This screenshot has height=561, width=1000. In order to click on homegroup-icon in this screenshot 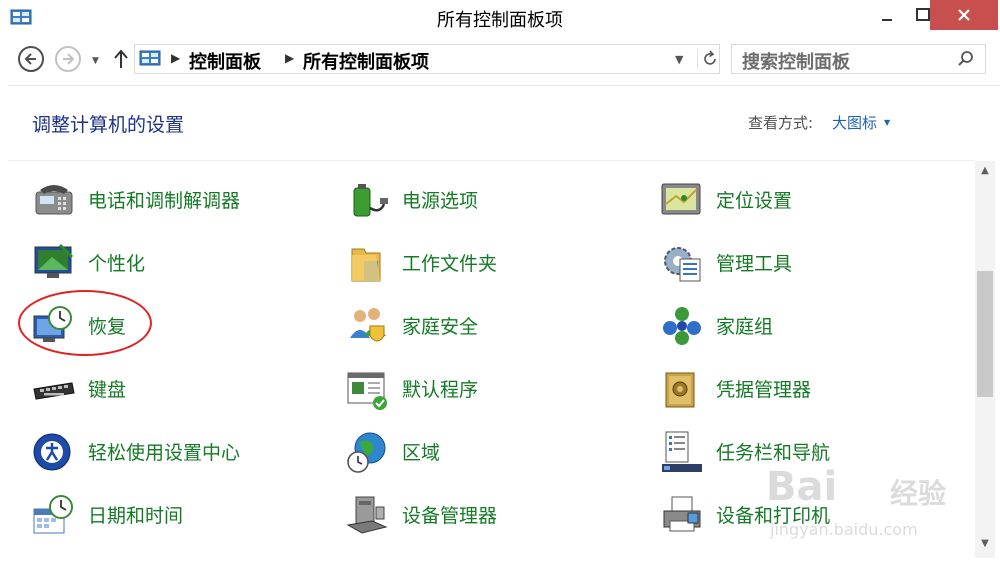, I will do `click(682, 326)`.